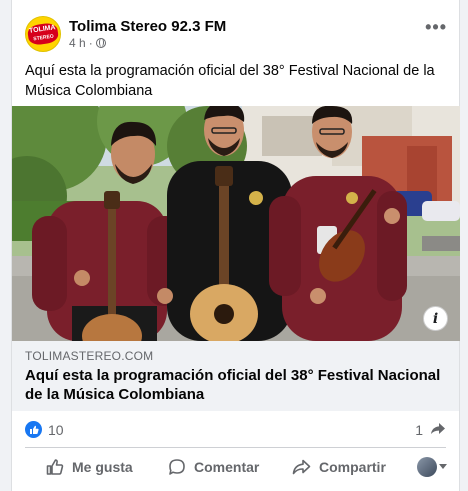 The image size is (468, 491). Describe the element at coordinates (177, 467) in the screenshot. I see `comment-icon` at that location.